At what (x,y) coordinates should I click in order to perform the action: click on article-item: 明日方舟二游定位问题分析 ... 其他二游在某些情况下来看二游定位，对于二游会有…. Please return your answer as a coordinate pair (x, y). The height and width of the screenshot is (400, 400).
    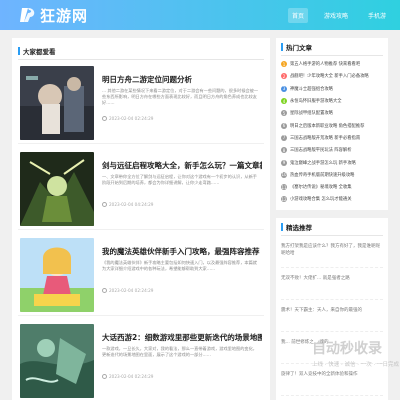
    Looking at the image, I should click on (141, 103).